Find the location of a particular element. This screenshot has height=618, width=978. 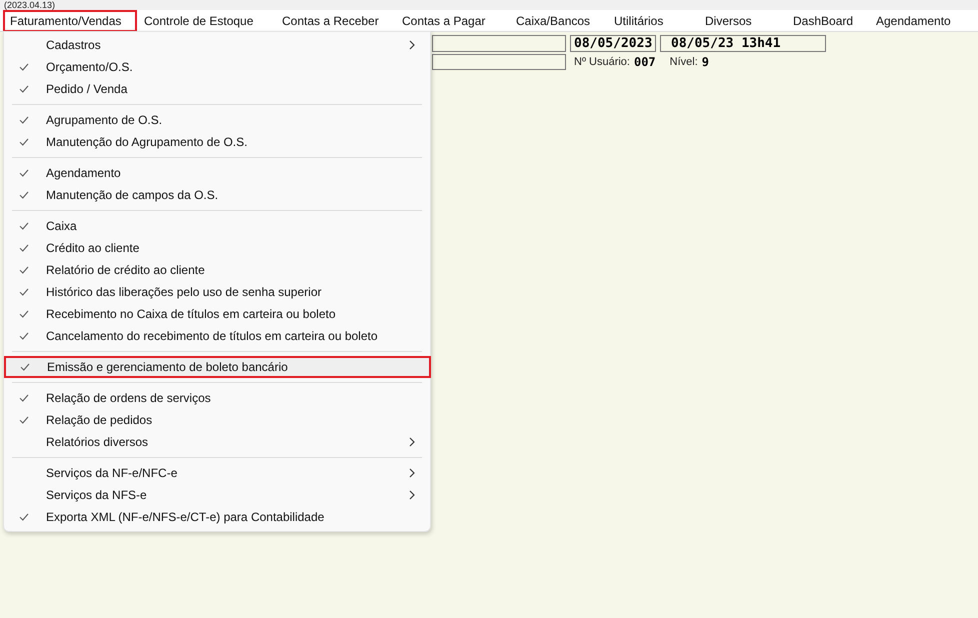

menu-bar-item: Utilitários is located at coordinates (652, 21).